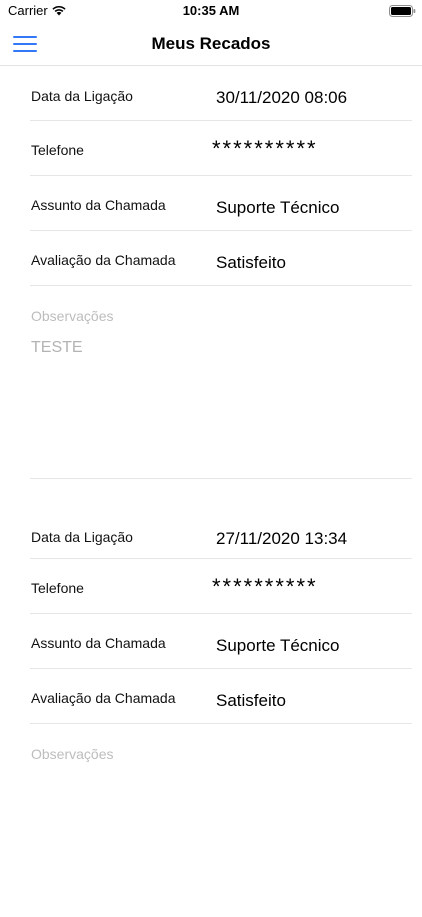 The height and width of the screenshot is (917, 422). I want to click on page-title: Meus Recados, so click(211, 43).